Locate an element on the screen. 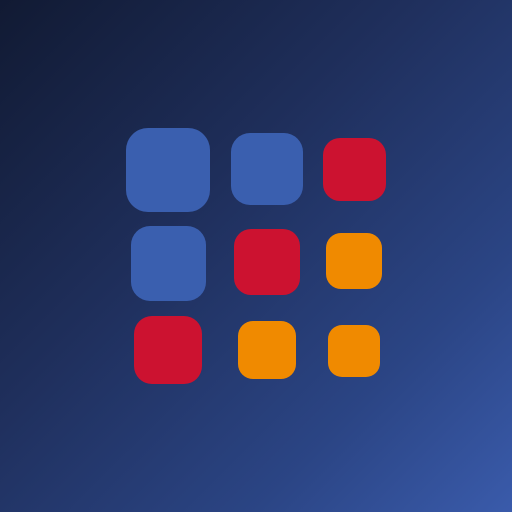 The image size is (512, 512). tile-r2-c3 is located at coordinates (354, 261).